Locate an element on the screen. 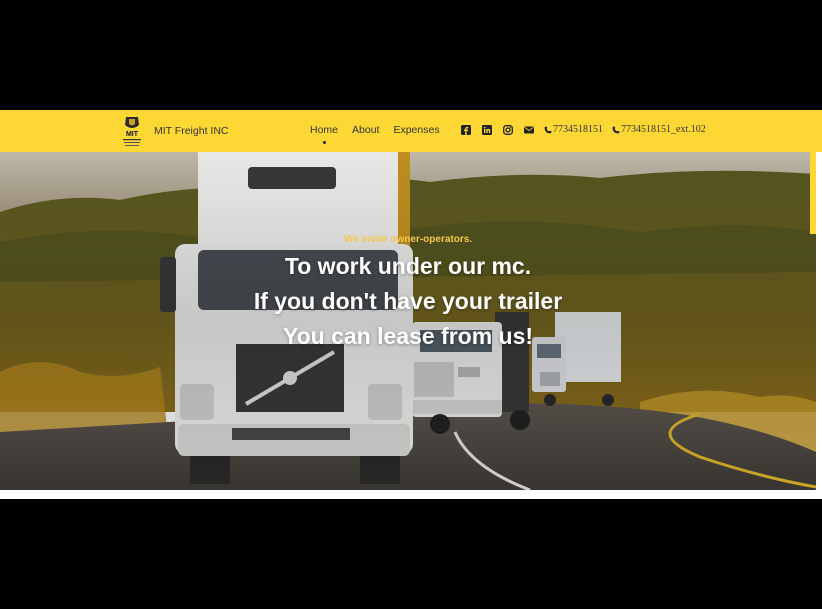 This screenshot has width=822, height=609. top-navbar: MIT MIT Freight INC Home About Expenses is located at coordinates (411, 131).